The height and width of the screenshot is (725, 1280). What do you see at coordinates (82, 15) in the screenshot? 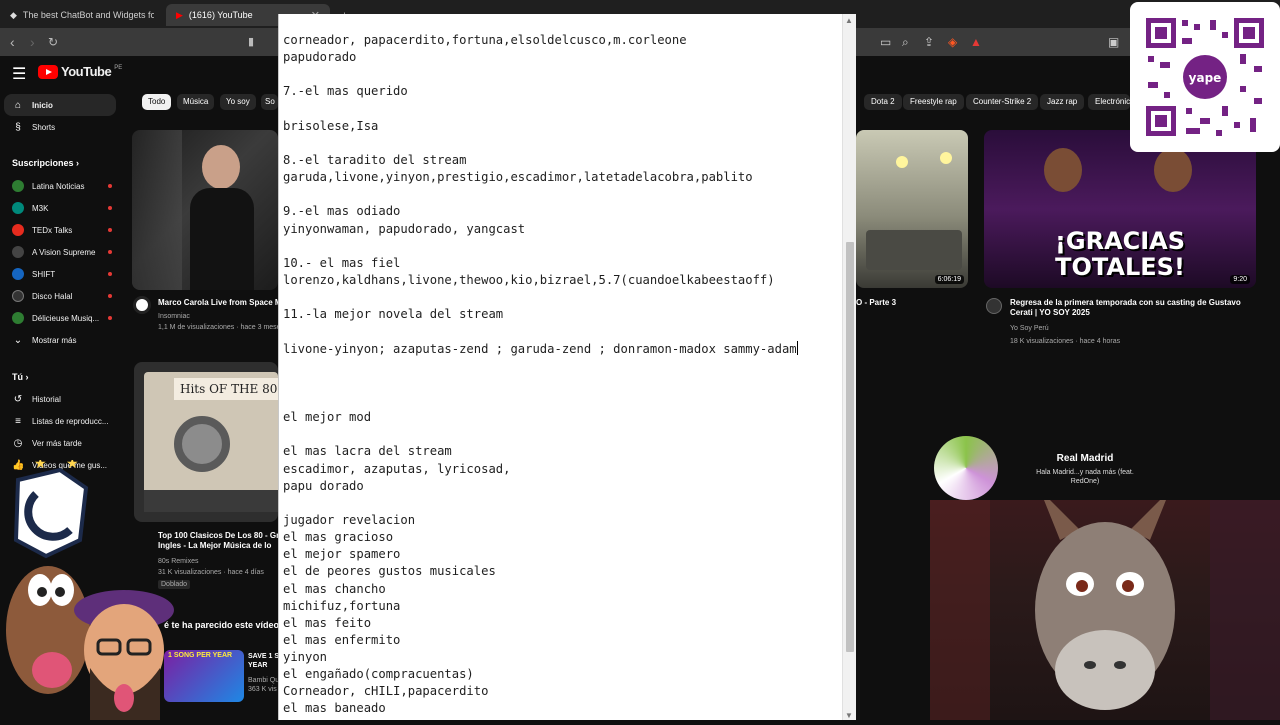
I see `browser-tab-chatbot: ◆ The best ChatBot and Widgets for Ki` at bounding box center [82, 15].